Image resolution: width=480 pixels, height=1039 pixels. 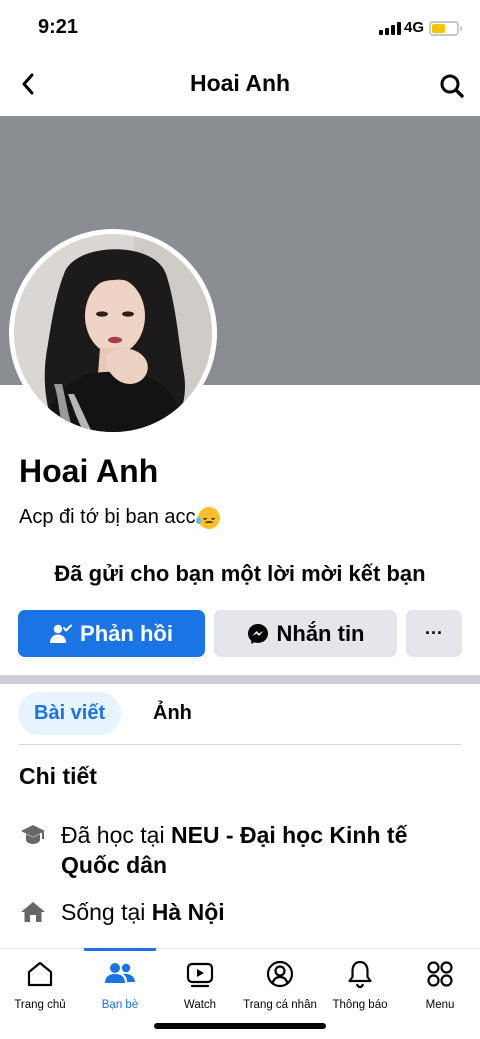 I want to click on bio-text: Acp đi tớ bị ban acc, so click(x=107, y=517).